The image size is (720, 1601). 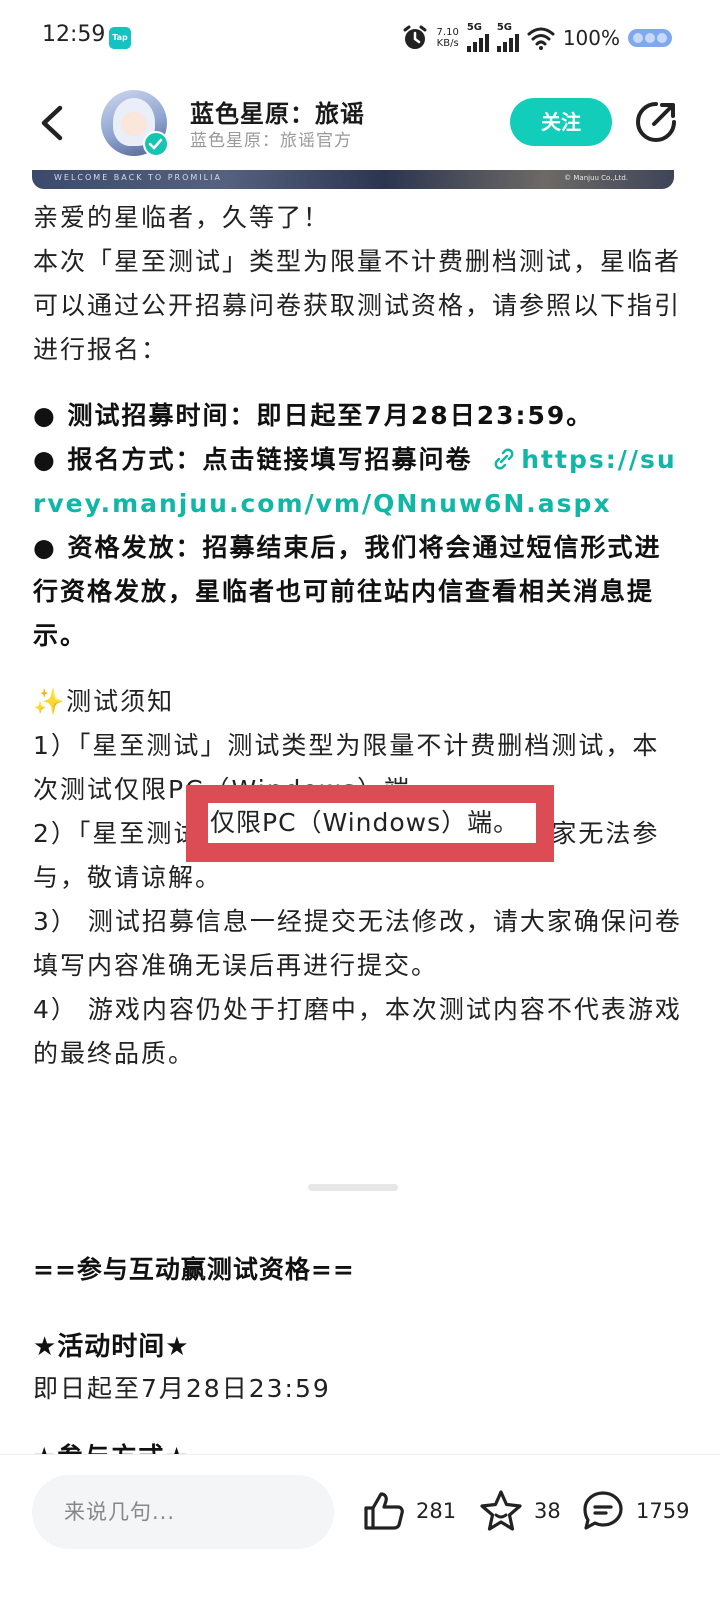 I want to click on event-section: ==参与互动赢测试资格== ★活动时间★ 即日起至7月28日23:59, so click(x=358, y=1330).